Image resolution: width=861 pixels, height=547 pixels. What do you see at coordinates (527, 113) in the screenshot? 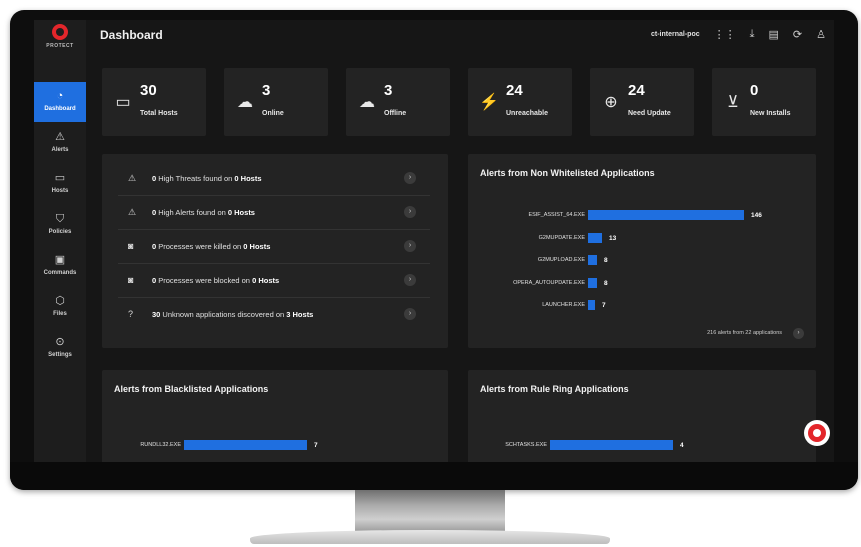
I see `stat-label: Unreachable` at bounding box center [527, 113].